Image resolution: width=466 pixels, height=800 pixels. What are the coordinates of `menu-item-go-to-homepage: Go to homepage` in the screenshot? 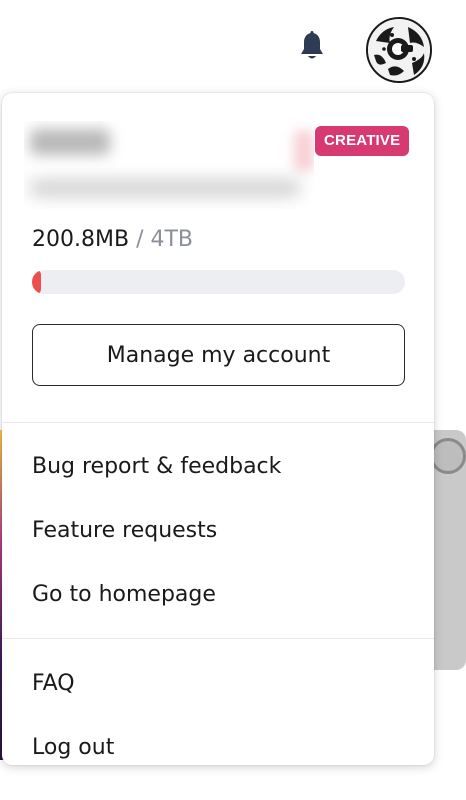 It's located at (124, 595).